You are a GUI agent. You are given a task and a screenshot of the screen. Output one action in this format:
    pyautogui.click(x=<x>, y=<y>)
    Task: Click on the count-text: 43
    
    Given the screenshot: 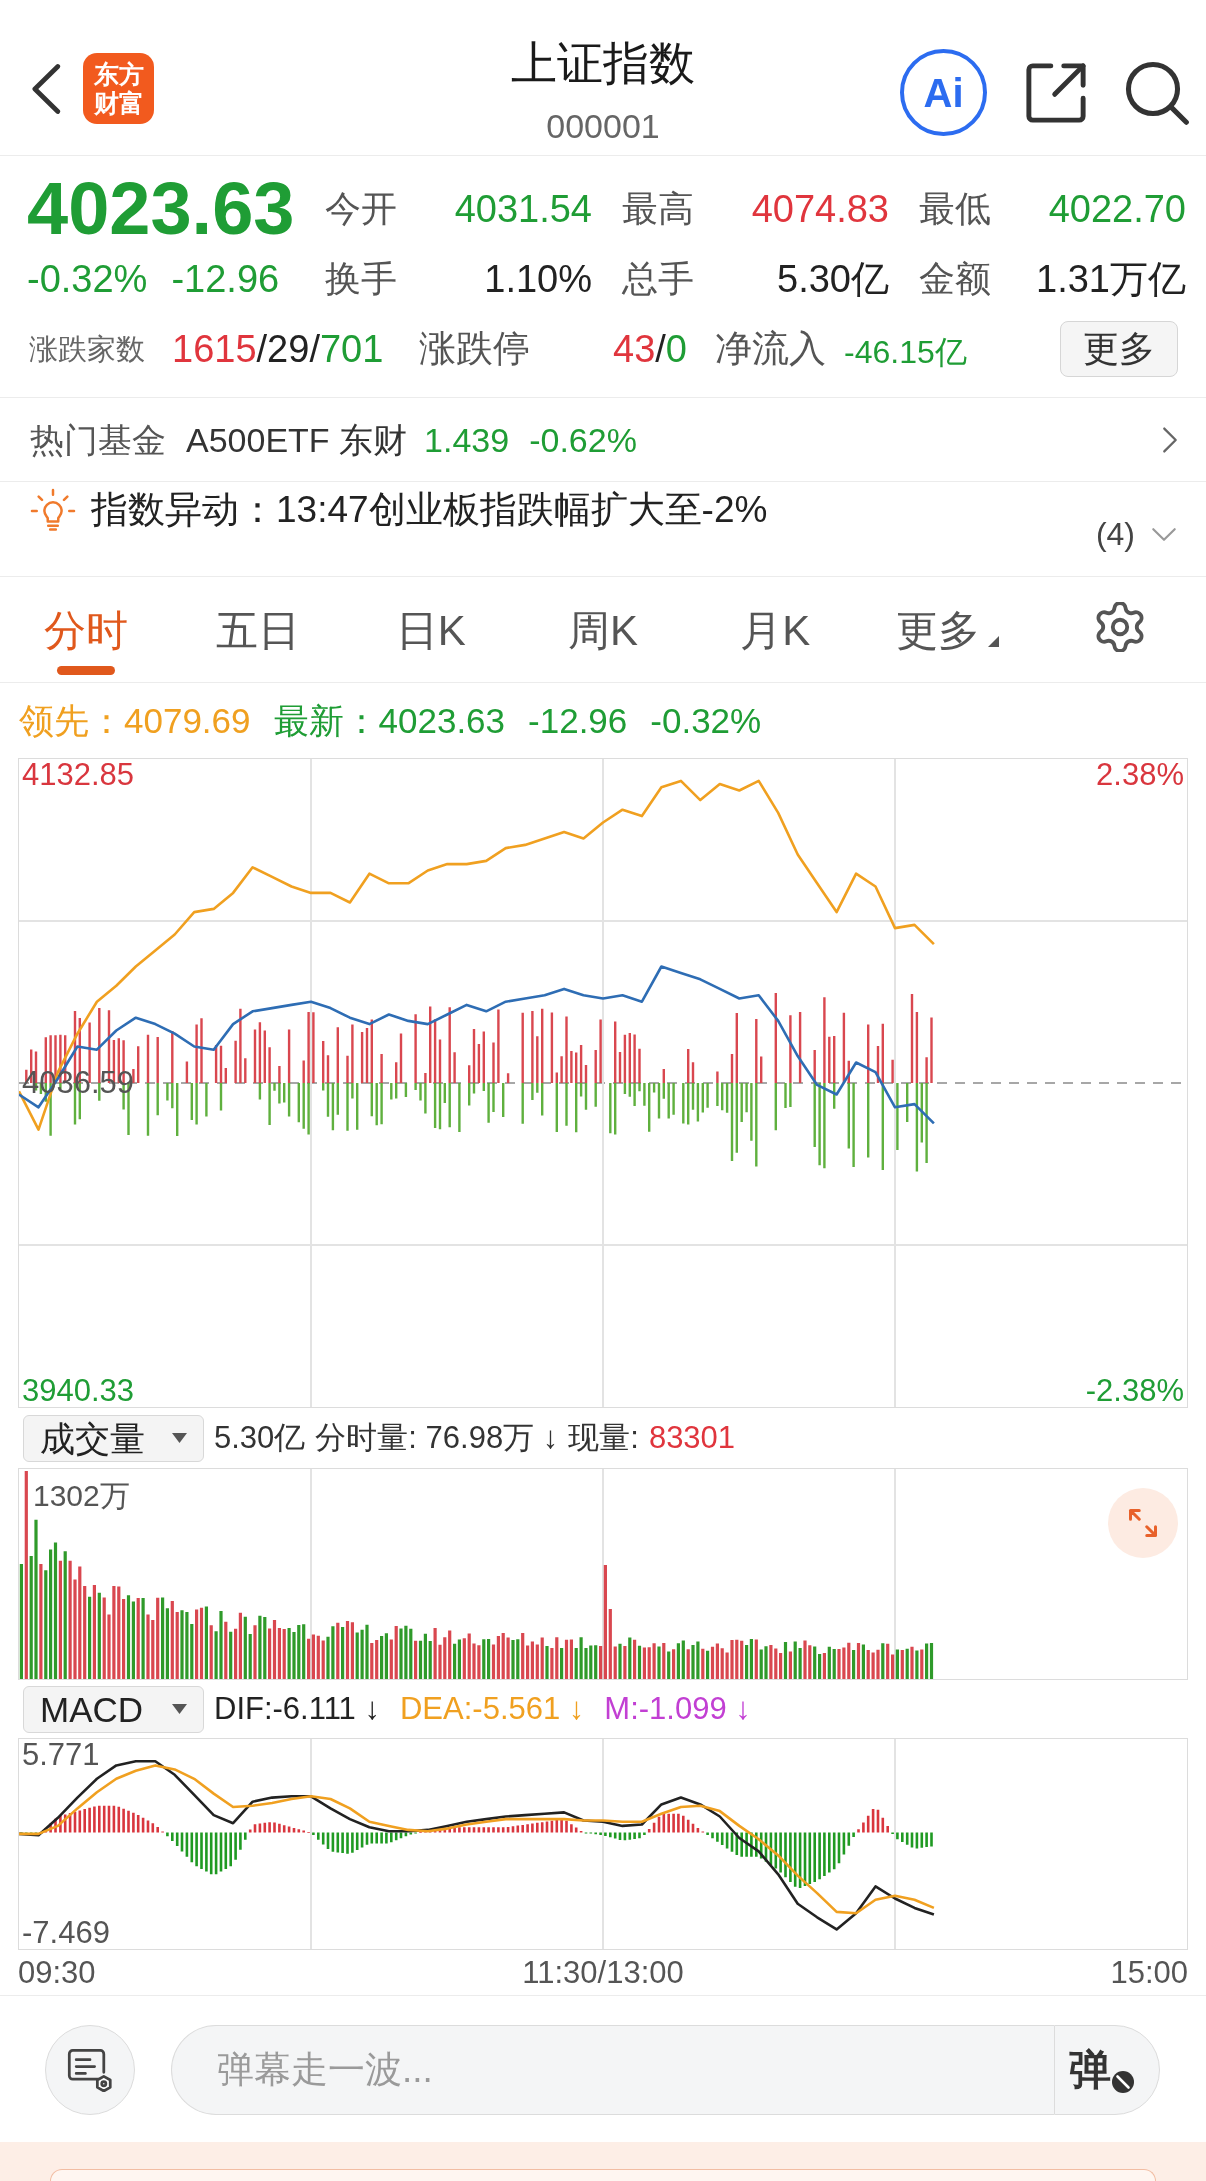 What is the action you would take?
    pyautogui.click(x=634, y=349)
    